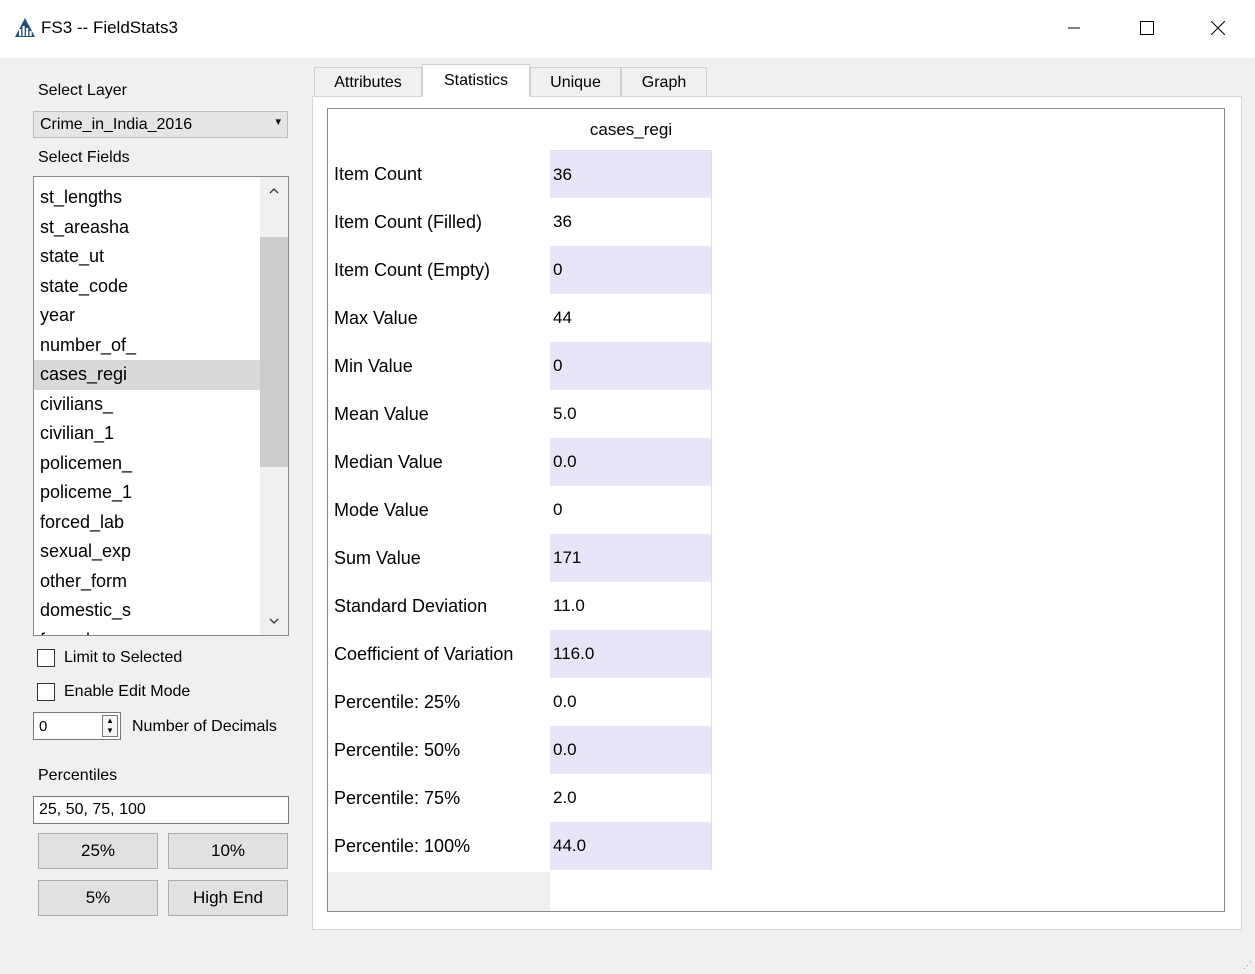 The height and width of the screenshot is (974, 1255). I want to click on bar-chart-app-icon, so click(25, 27).